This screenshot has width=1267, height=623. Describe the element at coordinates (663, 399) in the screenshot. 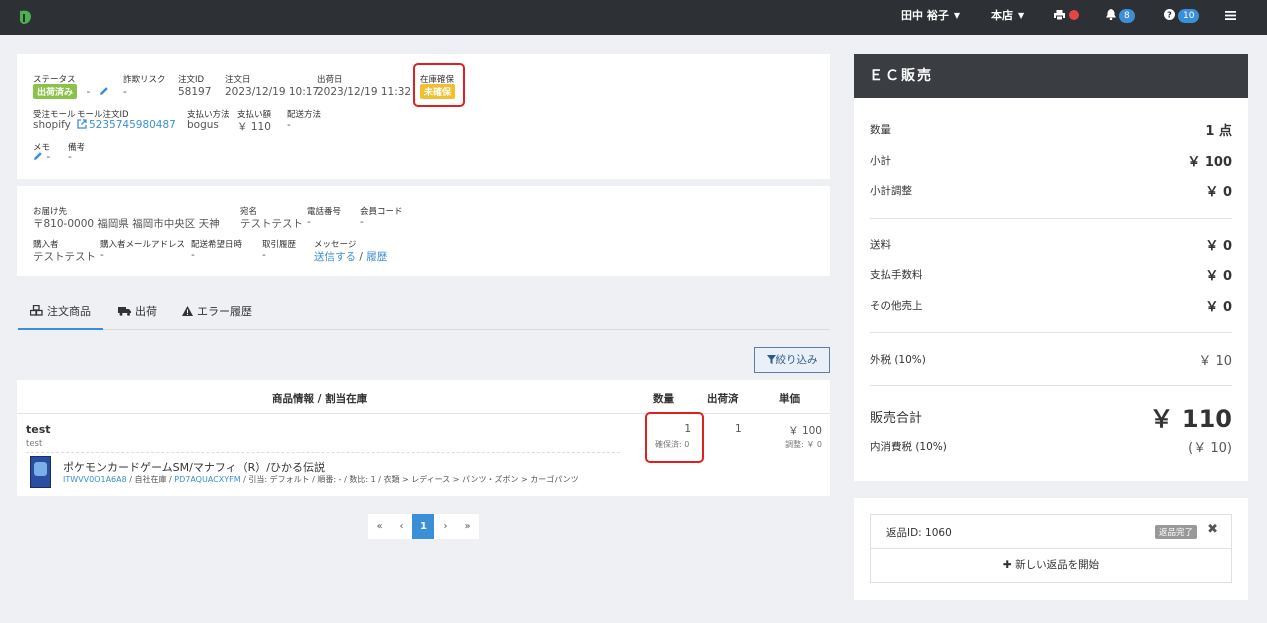

I see `column-header-quantity: 数量` at that location.